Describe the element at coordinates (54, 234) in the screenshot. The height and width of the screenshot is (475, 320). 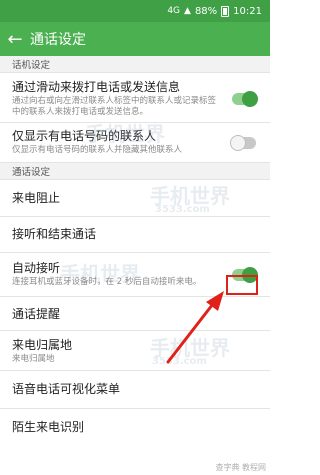
I see `setting-title: 接听和结束通话` at that location.